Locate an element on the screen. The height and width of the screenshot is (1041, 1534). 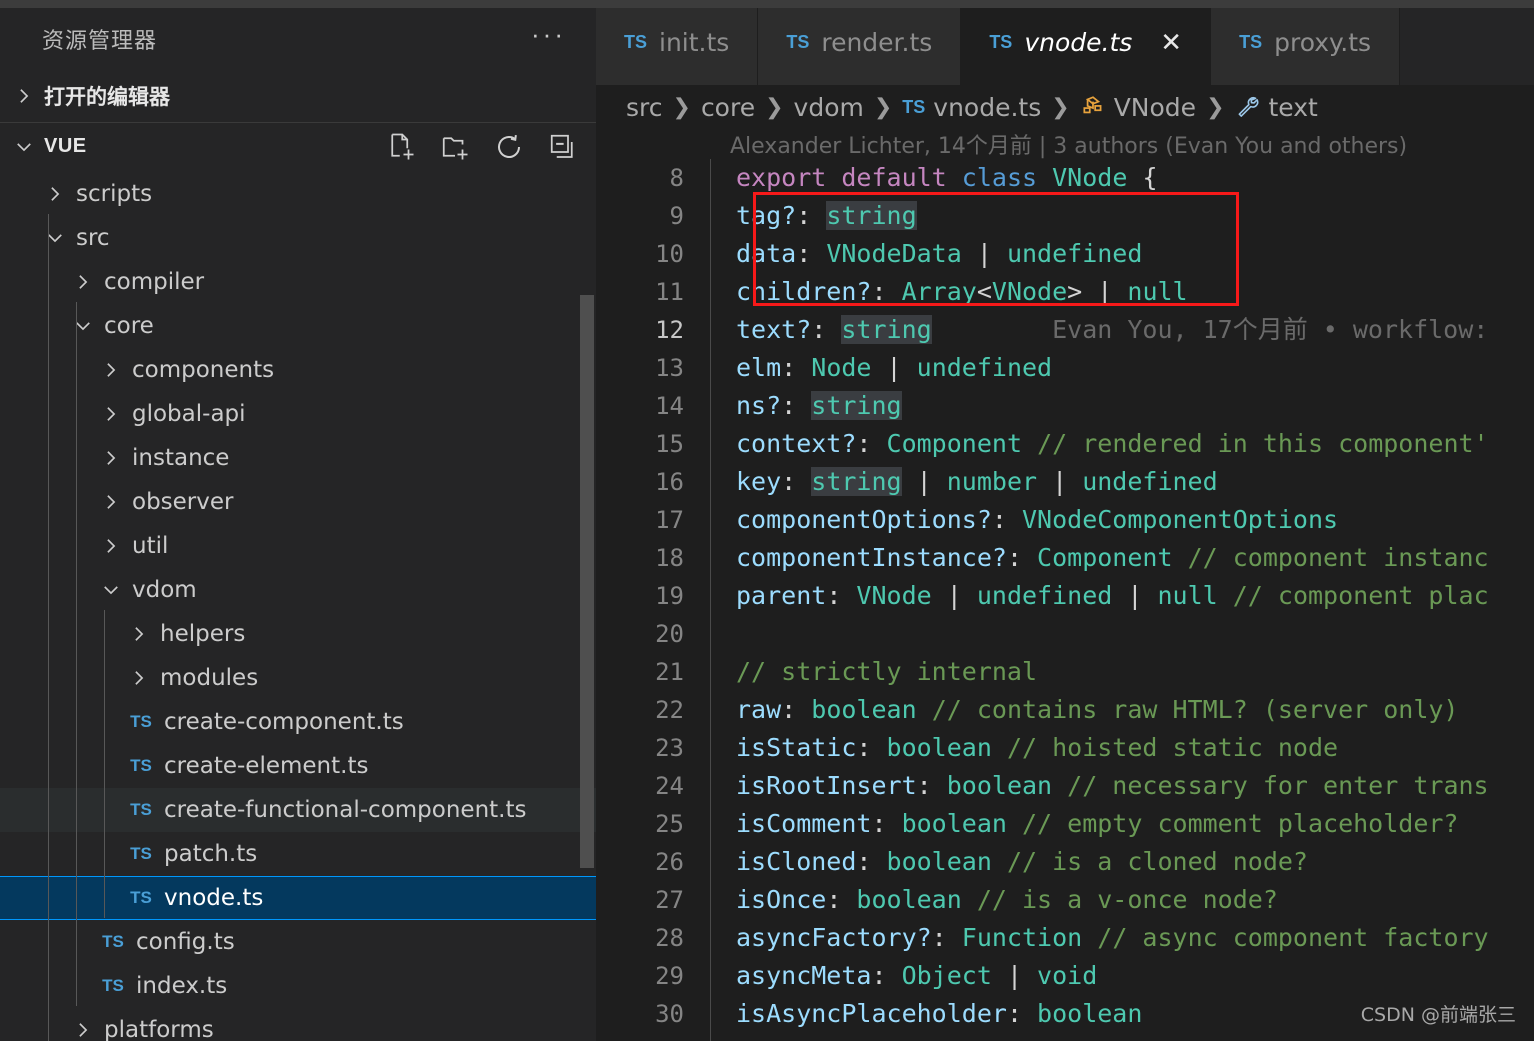
code-line-13: 13 elm: Node | undefined is located at coordinates (1065, 368).